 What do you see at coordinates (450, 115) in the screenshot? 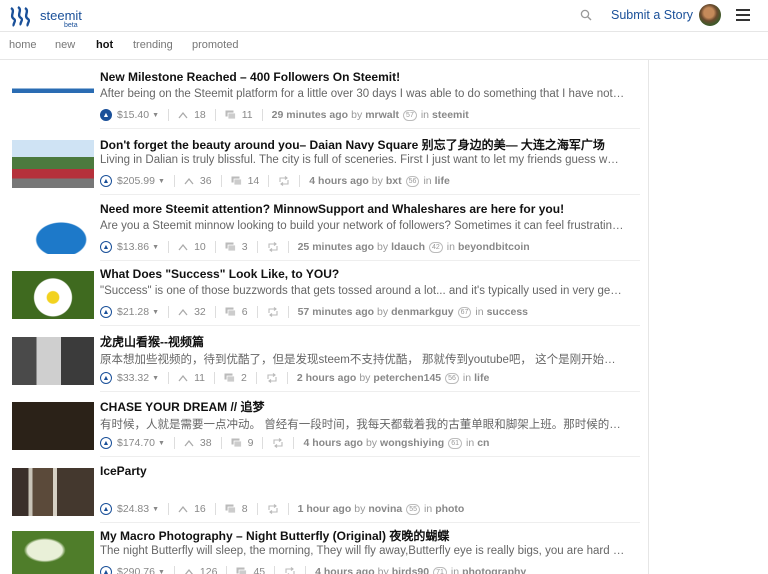
I see `post-category: steemit` at bounding box center [450, 115].